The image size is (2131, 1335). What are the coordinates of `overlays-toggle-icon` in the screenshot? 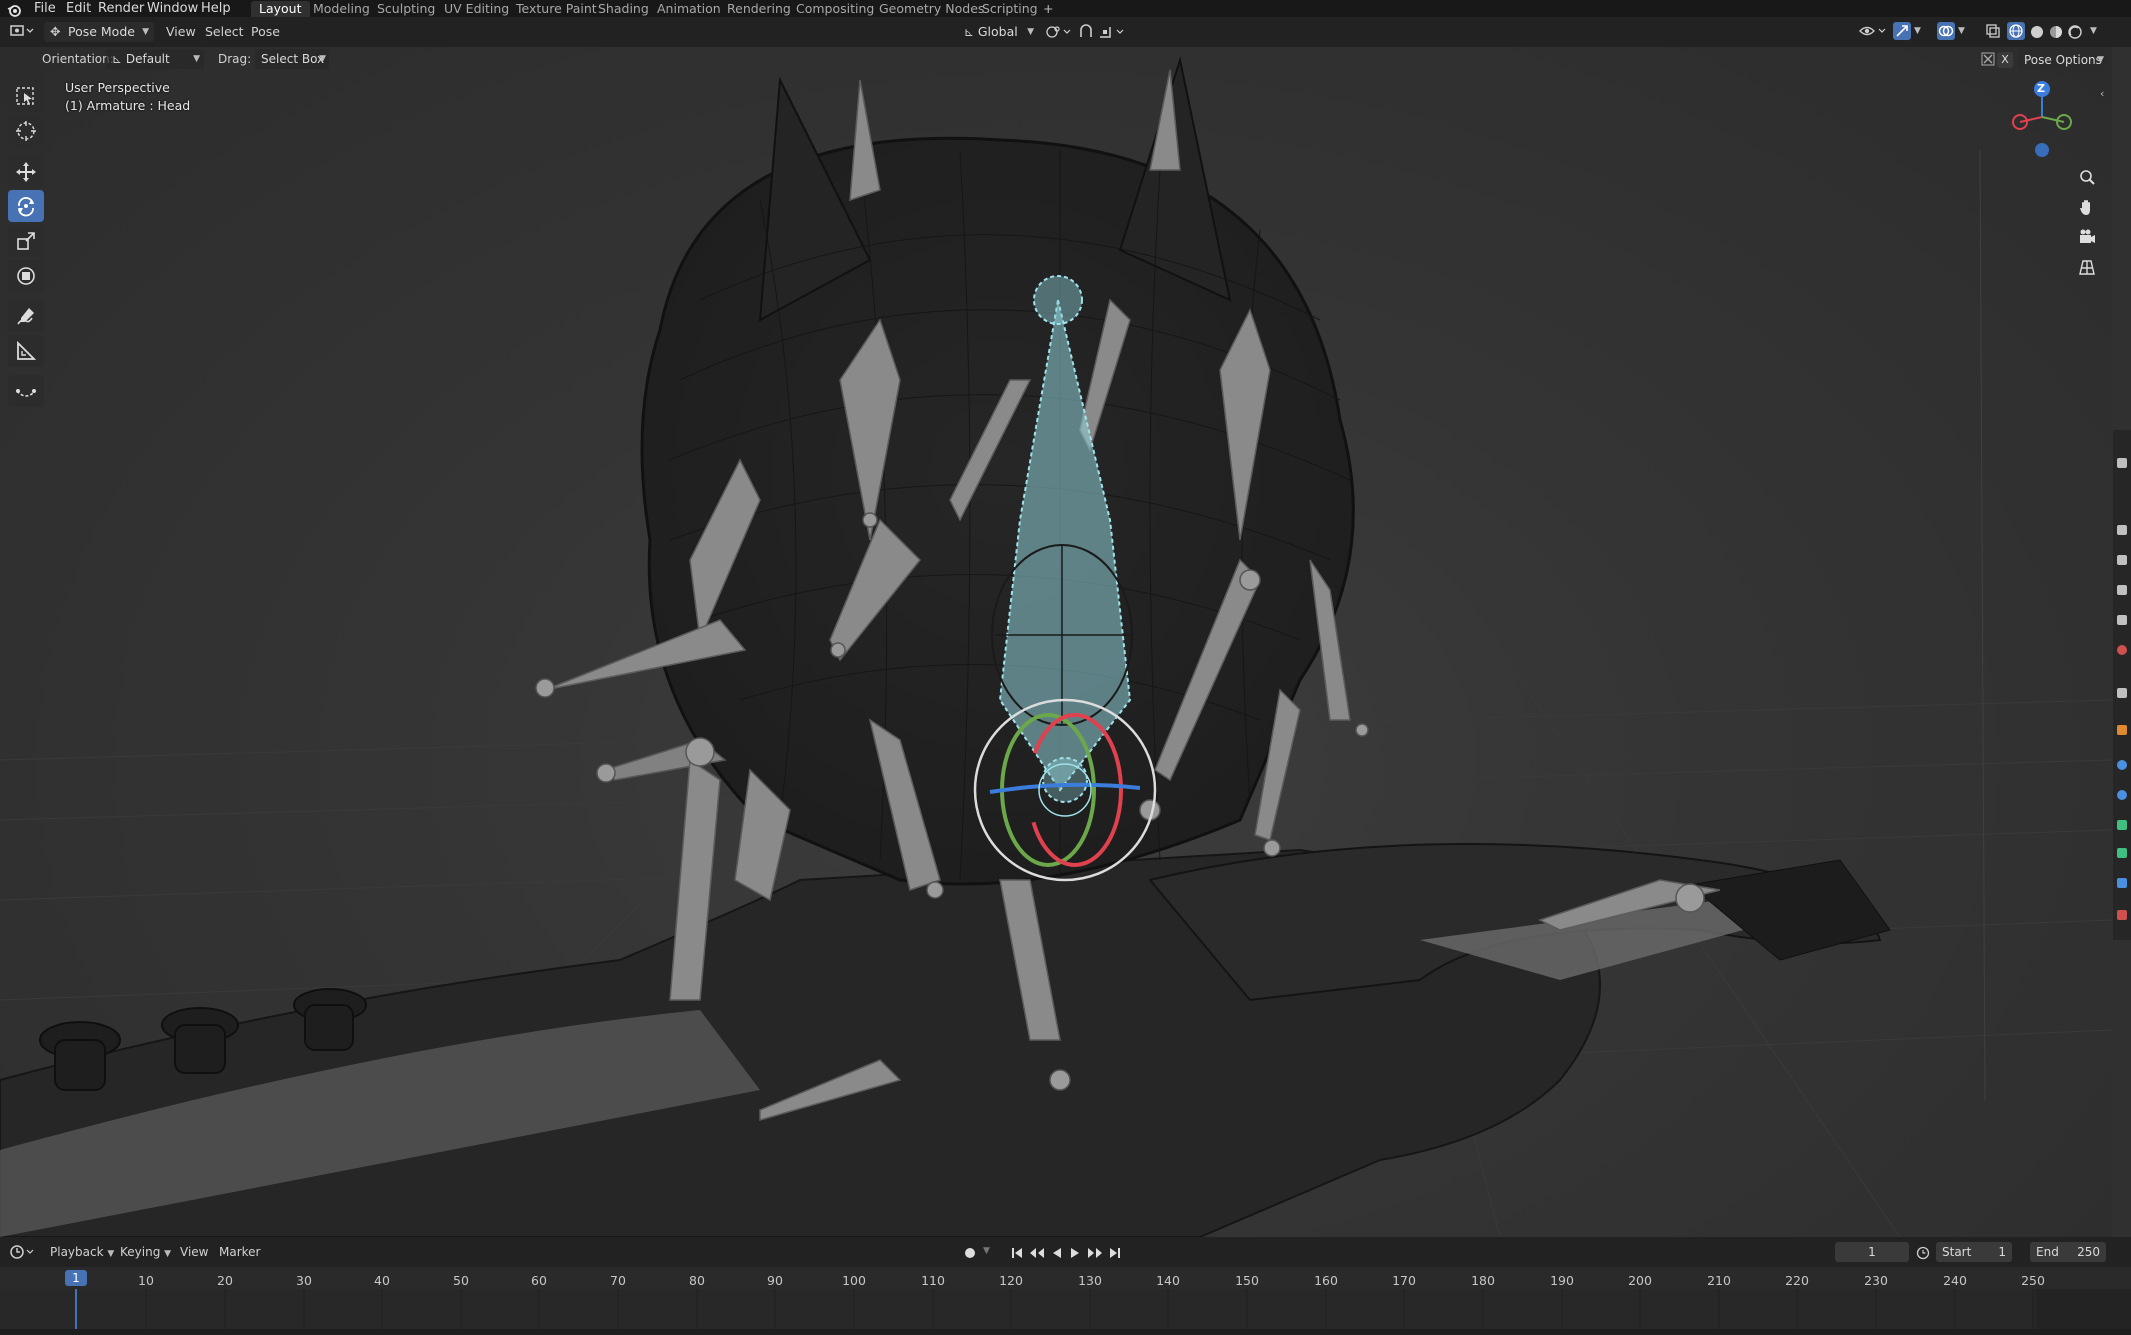 It's located at (1946, 31).